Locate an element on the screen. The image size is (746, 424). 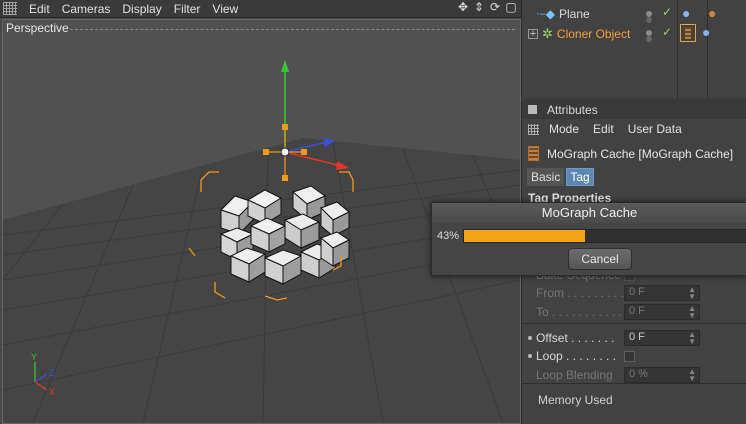
zoom-icon: ⇕ is located at coordinates (479, 7).